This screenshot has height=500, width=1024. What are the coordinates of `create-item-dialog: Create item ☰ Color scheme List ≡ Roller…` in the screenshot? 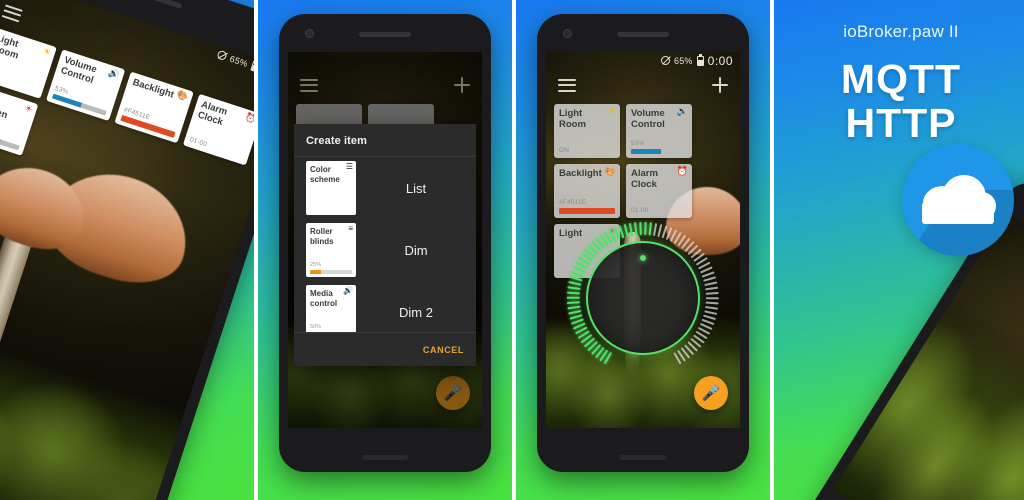 It's located at (385, 245).